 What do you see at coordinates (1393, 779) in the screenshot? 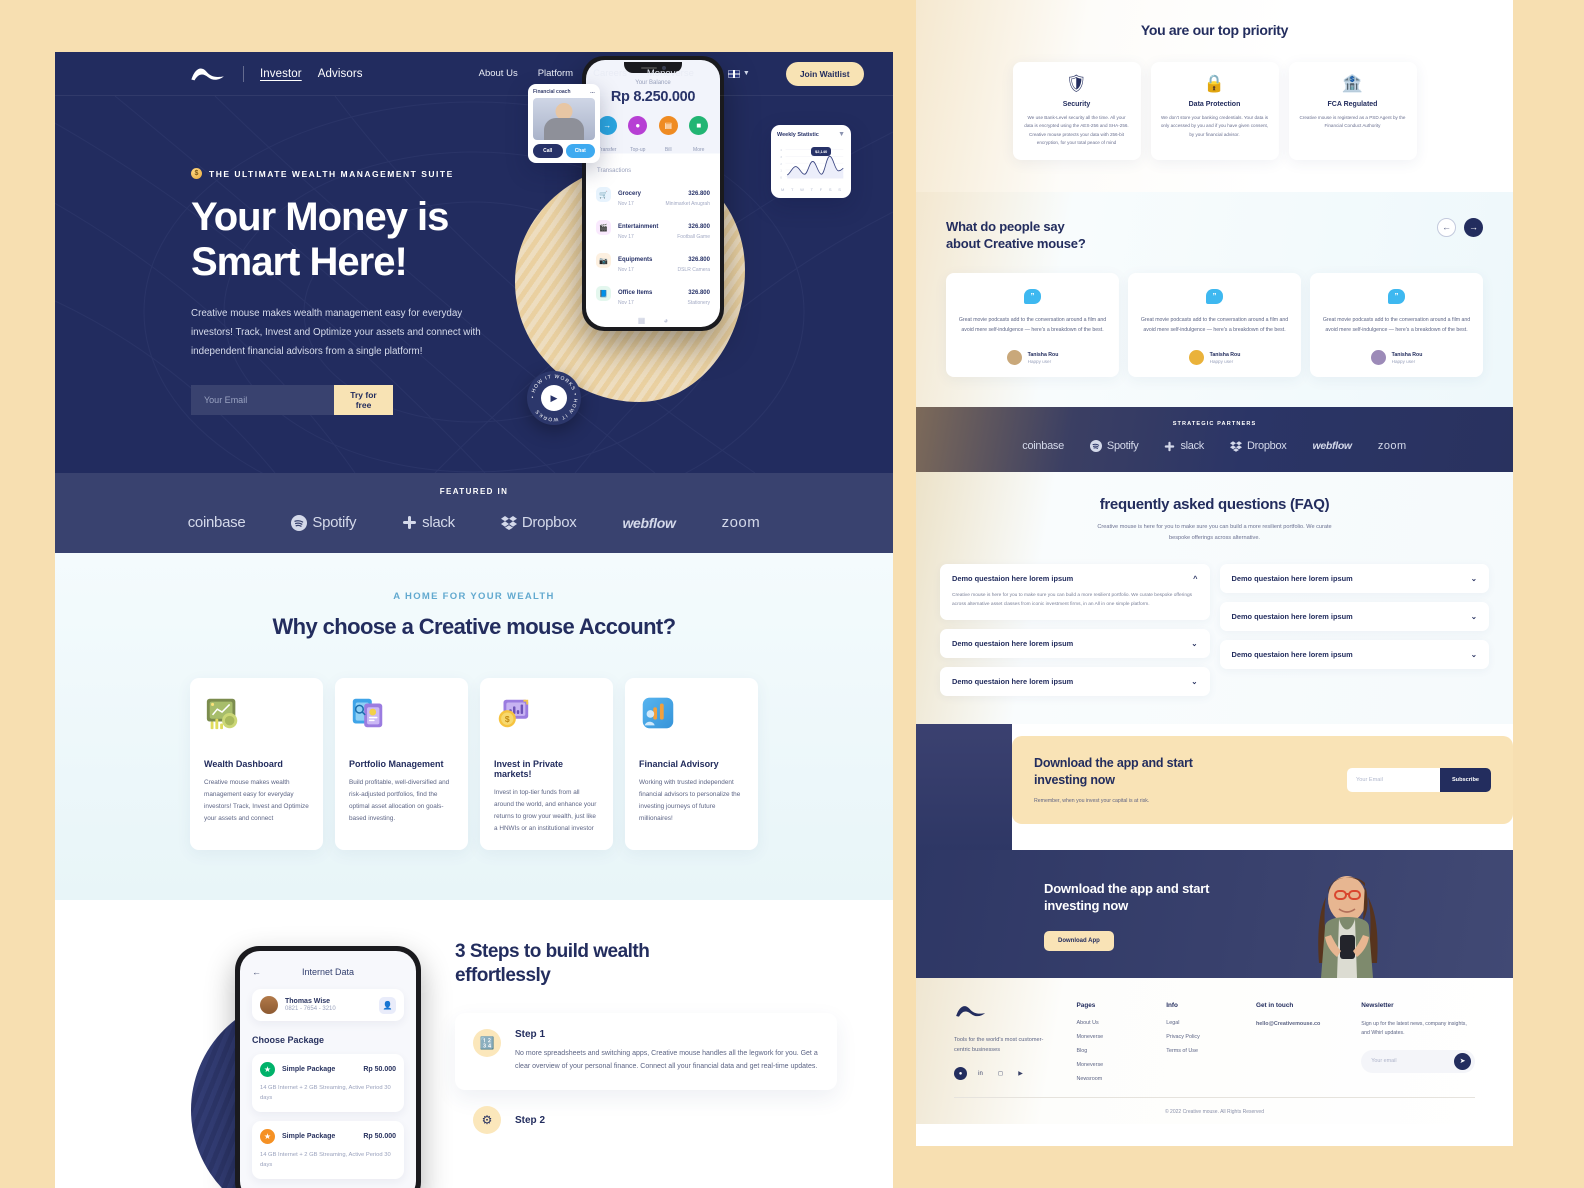
I see `subscribe-email-input` at bounding box center [1393, 779].